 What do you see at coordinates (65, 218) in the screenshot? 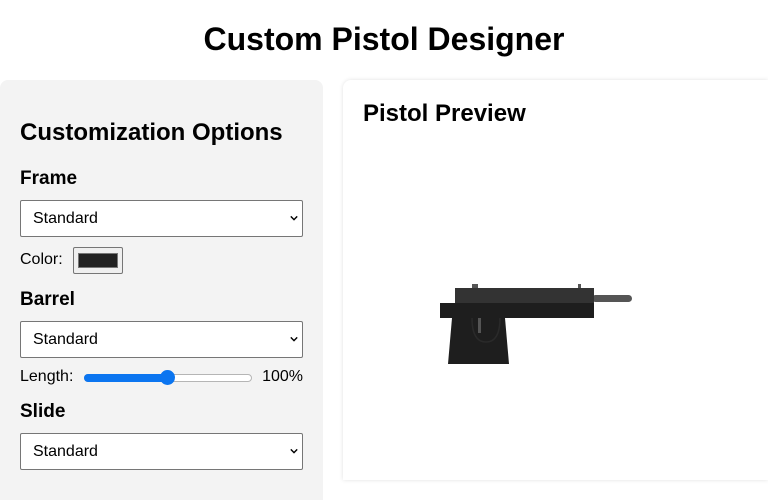
I see `frame-select-value: Standard` at bounding box center [65, 218].